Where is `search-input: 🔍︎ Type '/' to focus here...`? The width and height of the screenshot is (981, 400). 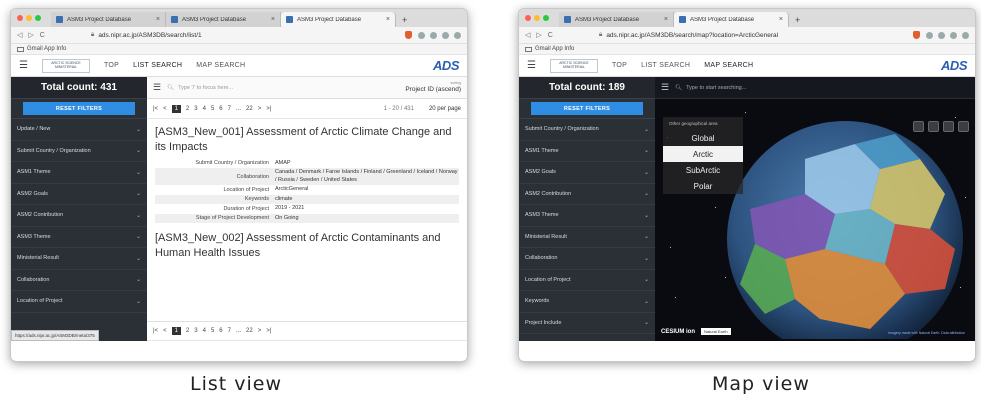
search-input: 🔍︎ Type '/' to focus here... is located at coordinates (283, 88).